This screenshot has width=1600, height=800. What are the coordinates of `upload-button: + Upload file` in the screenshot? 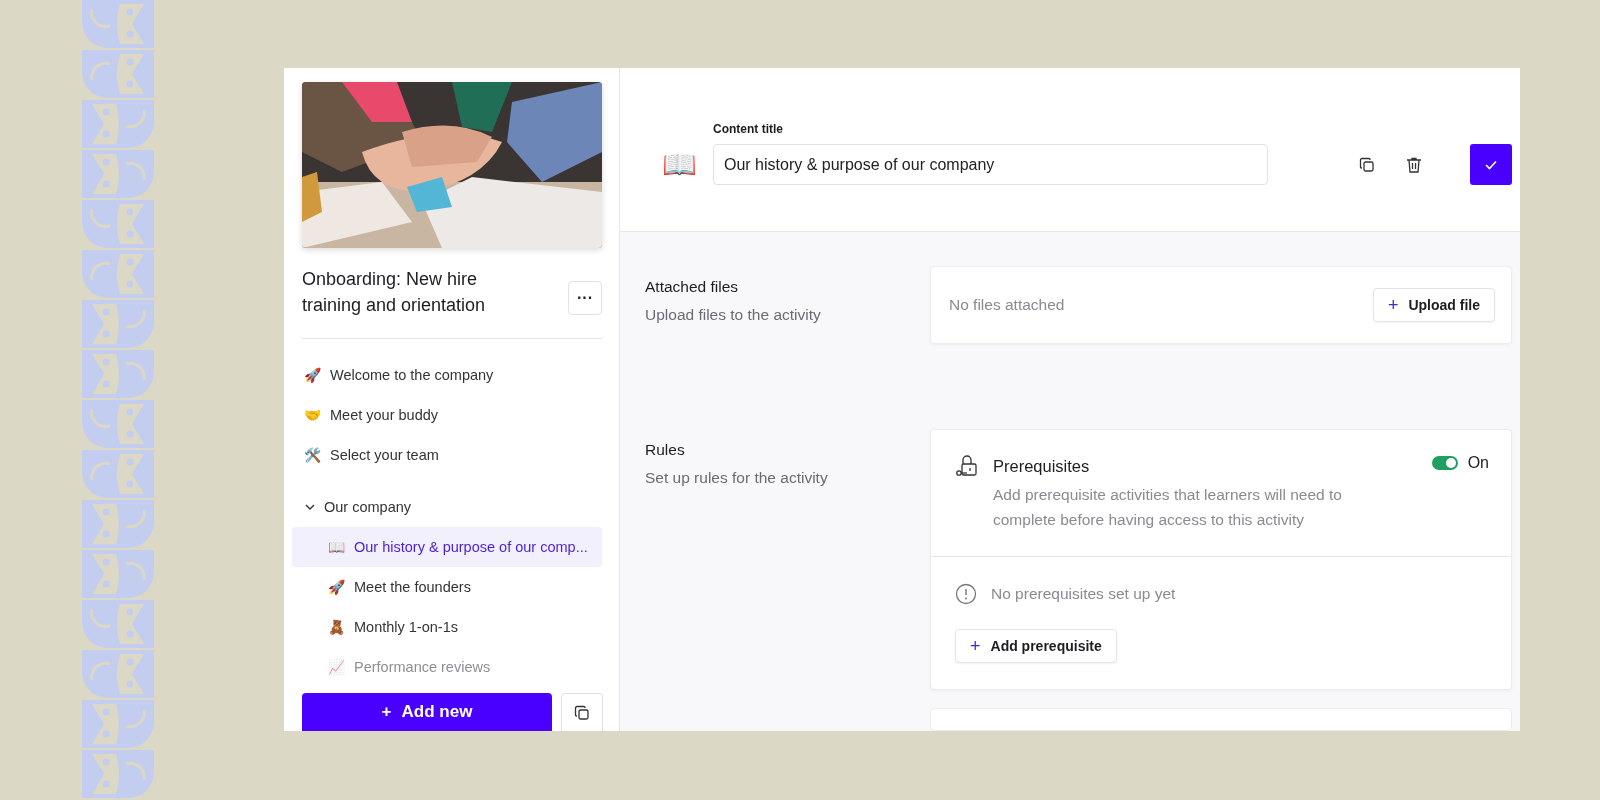 It's located at (1433, 305).